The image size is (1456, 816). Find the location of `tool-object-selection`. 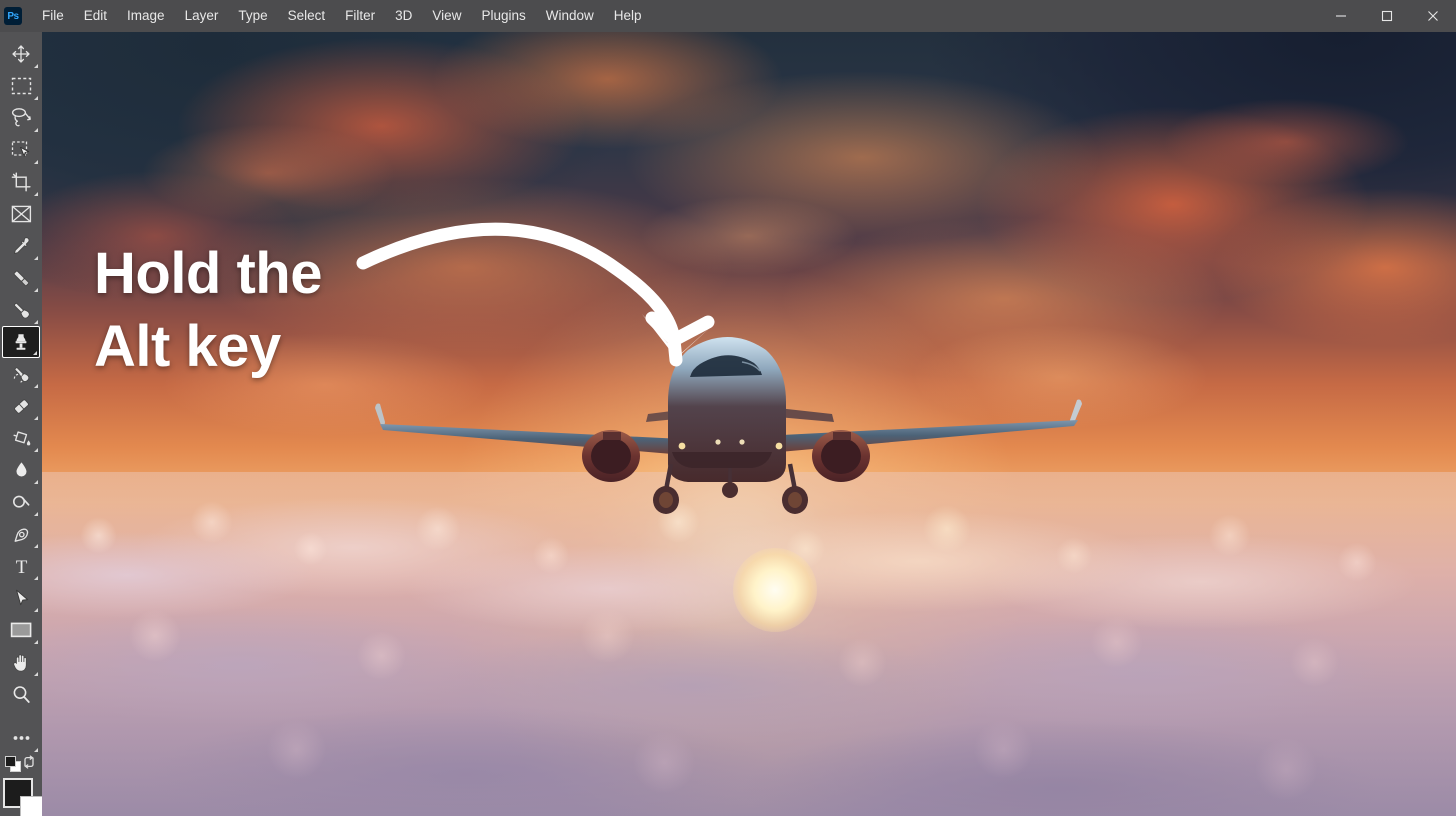

tool-object-selection is located at coordinates (21, 150).